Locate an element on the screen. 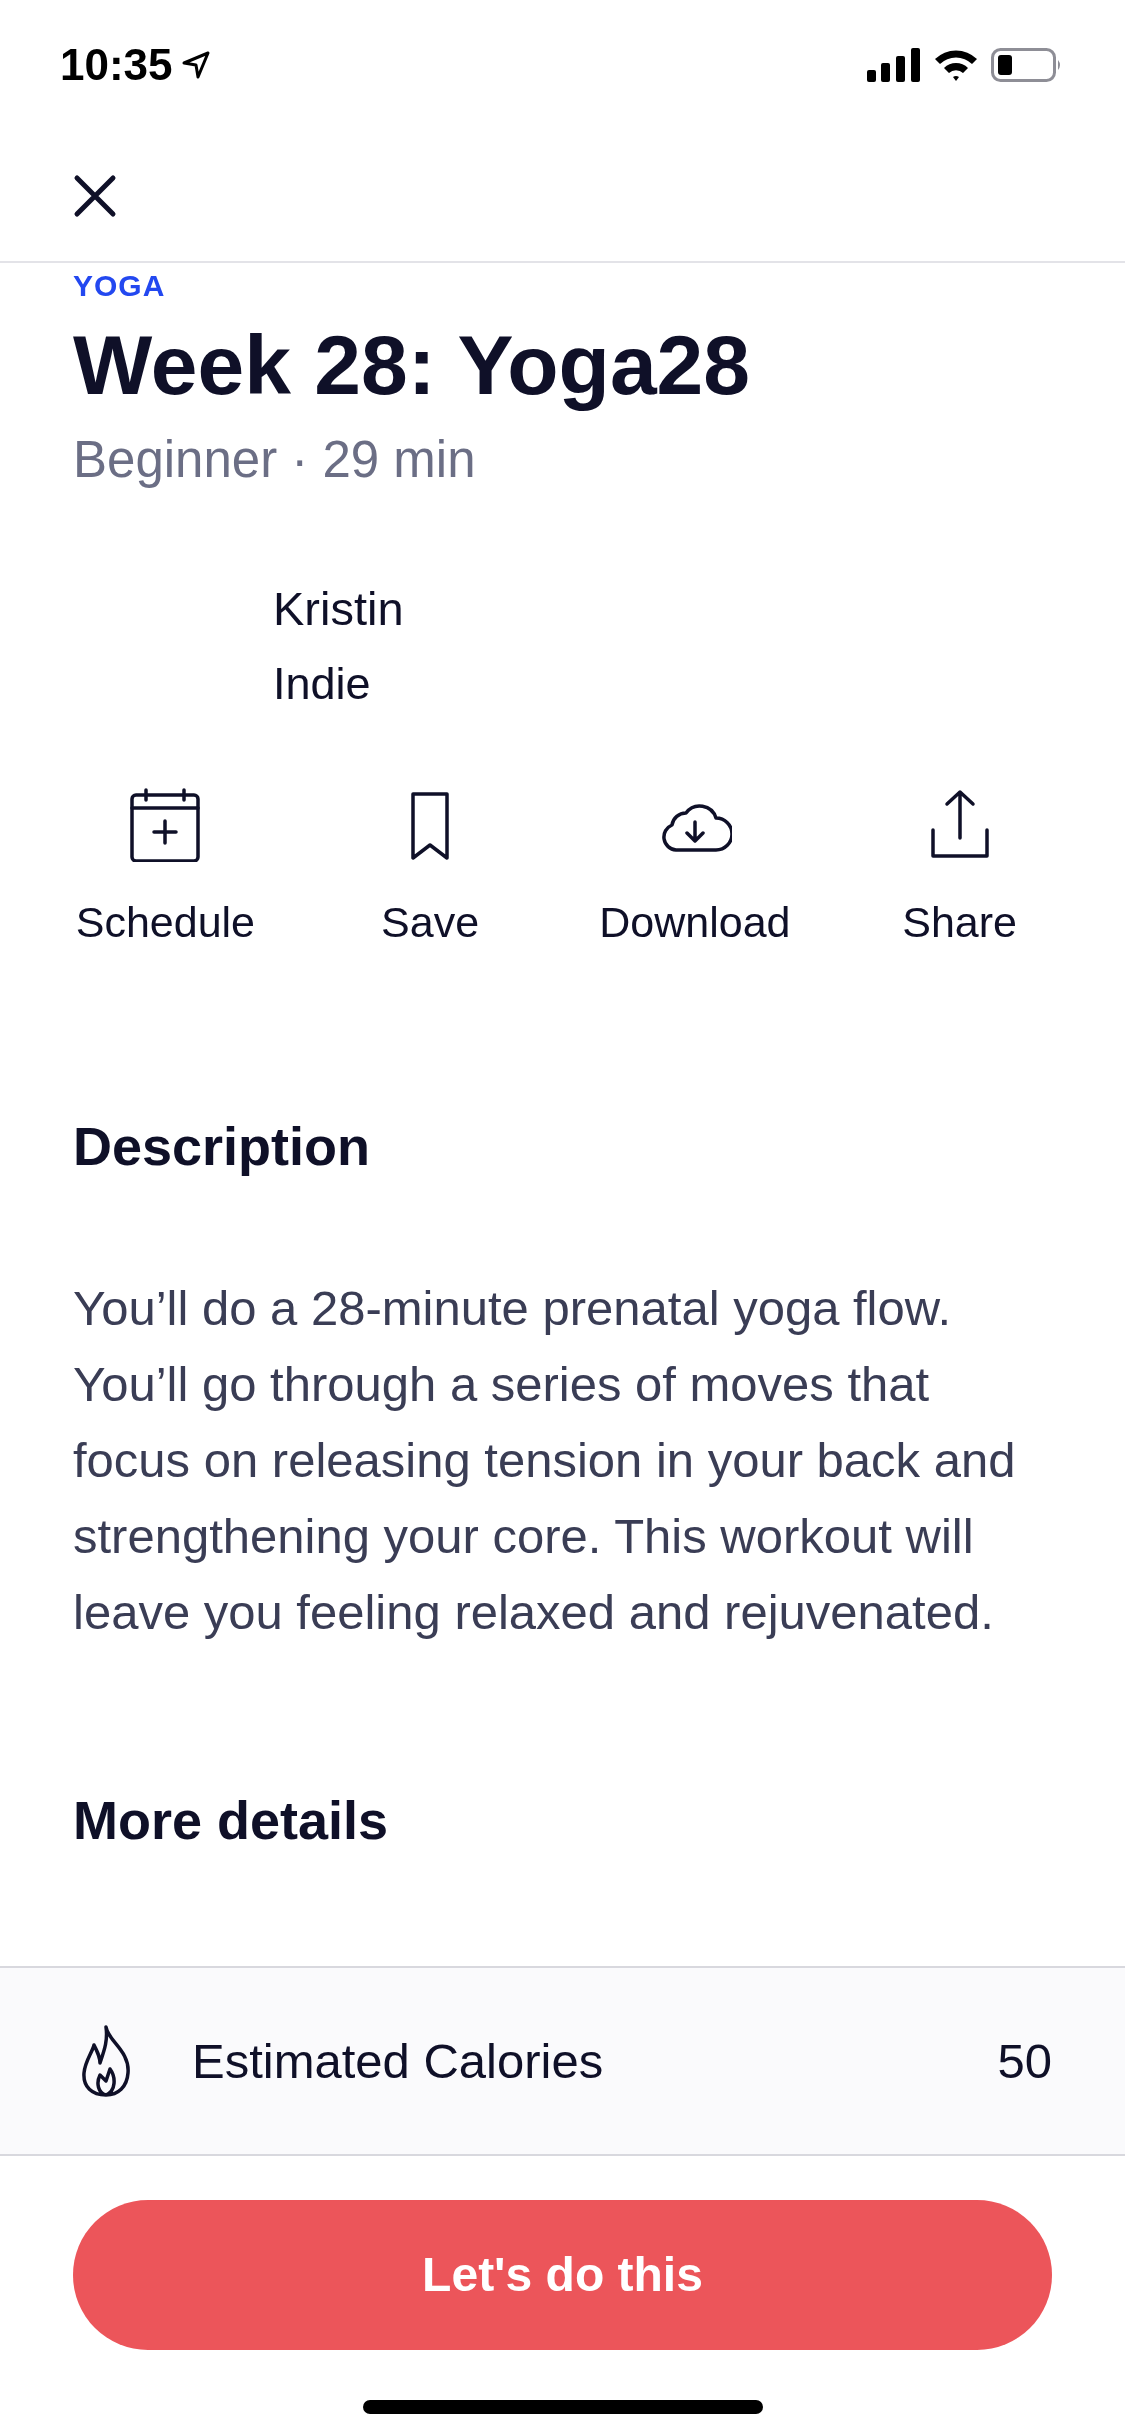 The image size is (1125, 2436). section-heading: Description is located at coordinates (222, 1146).